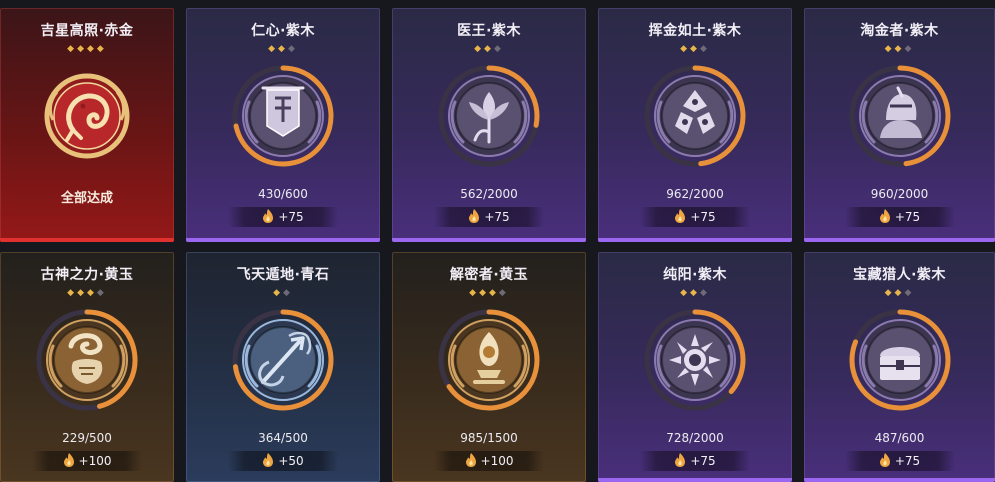 The height and width of the screenshot is (482, 995). I want to click on reward-badge: +50, so click(283, 461).